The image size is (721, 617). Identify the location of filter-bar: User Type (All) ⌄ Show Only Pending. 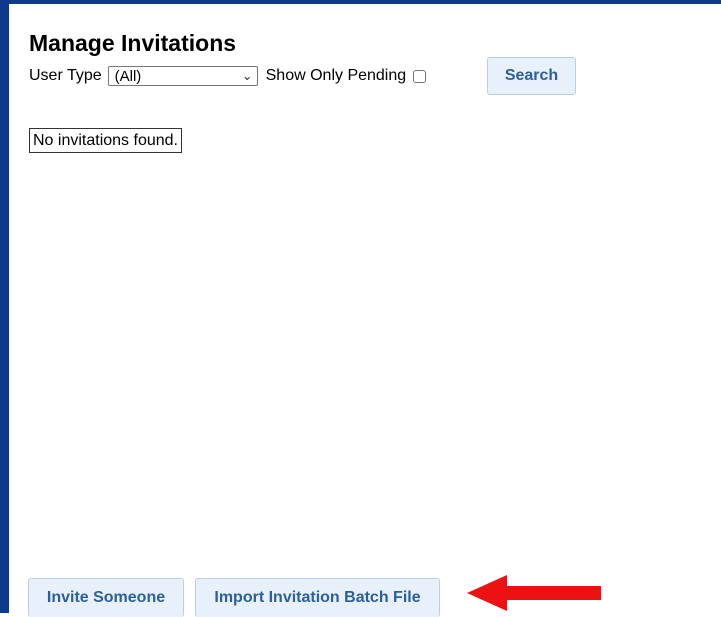
(228, 76).